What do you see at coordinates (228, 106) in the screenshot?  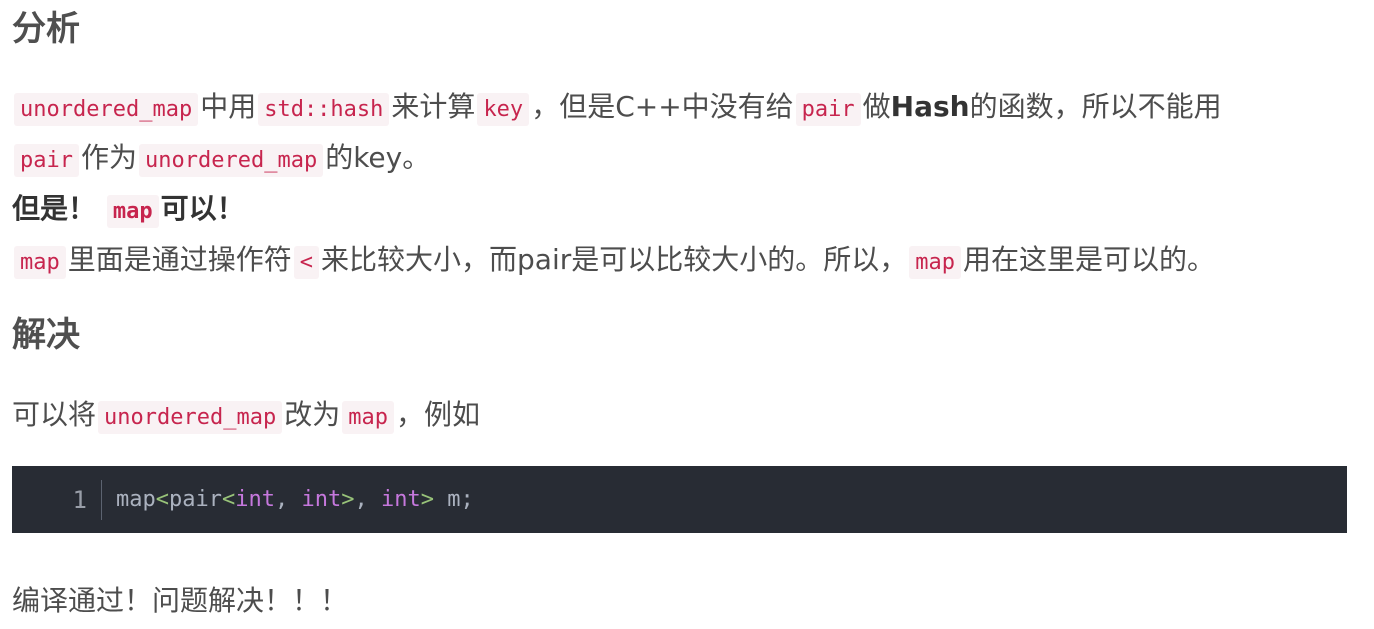 I see `text-run: 中用` at bounding box center [228, 106].